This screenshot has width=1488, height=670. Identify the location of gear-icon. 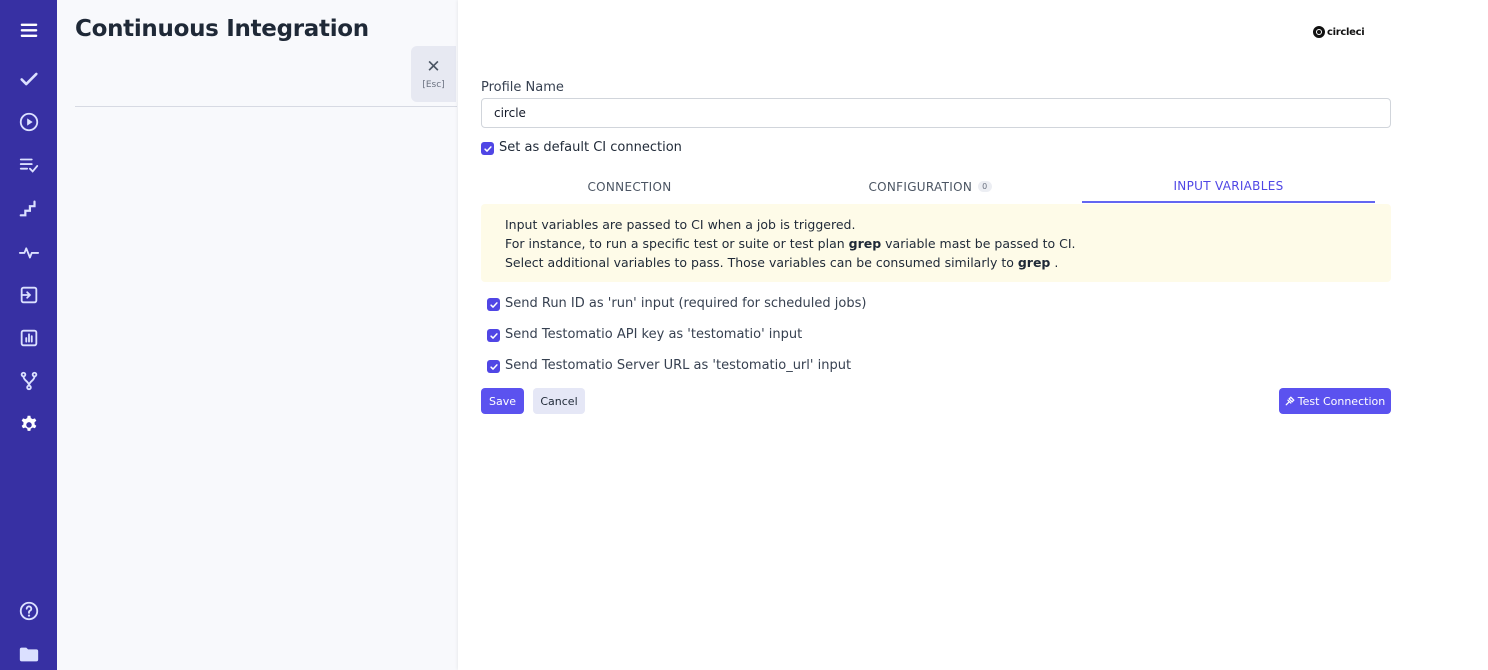
(28, 424).